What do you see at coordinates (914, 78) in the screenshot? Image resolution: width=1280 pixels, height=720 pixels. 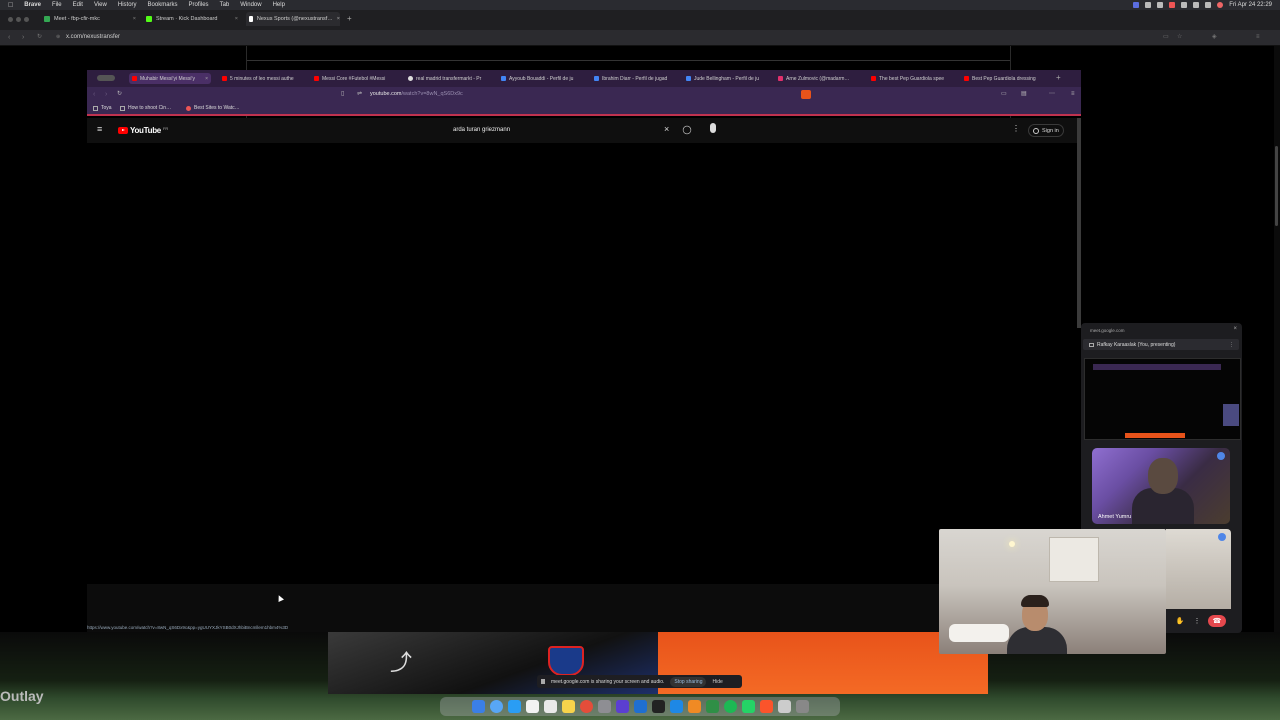 I see `inner-tab-9: The best Pep Guardiola spee` at bounding box center [914, 78].